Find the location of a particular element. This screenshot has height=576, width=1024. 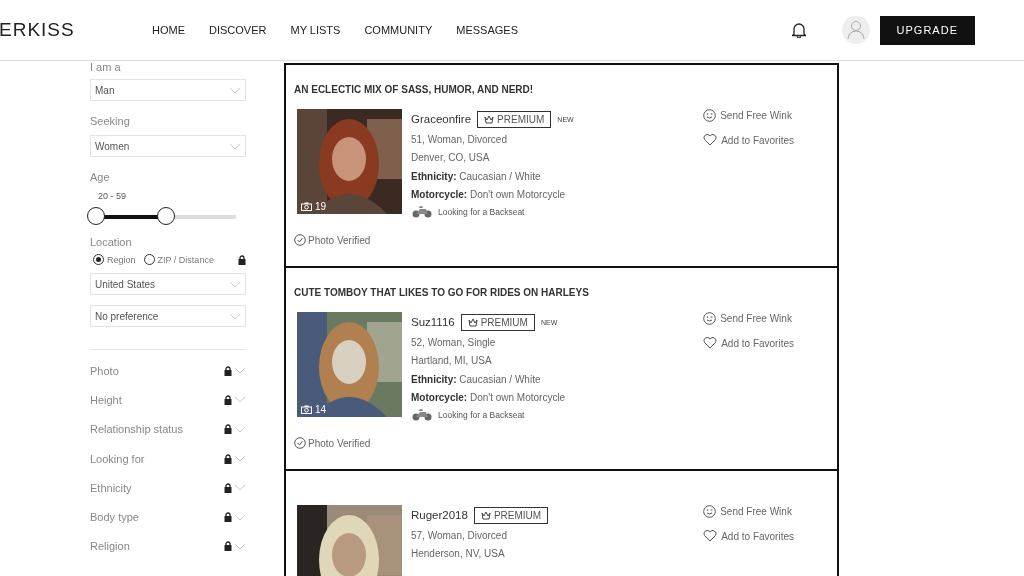

nav-link: DISCOVER is located at coordinates (238, 30).